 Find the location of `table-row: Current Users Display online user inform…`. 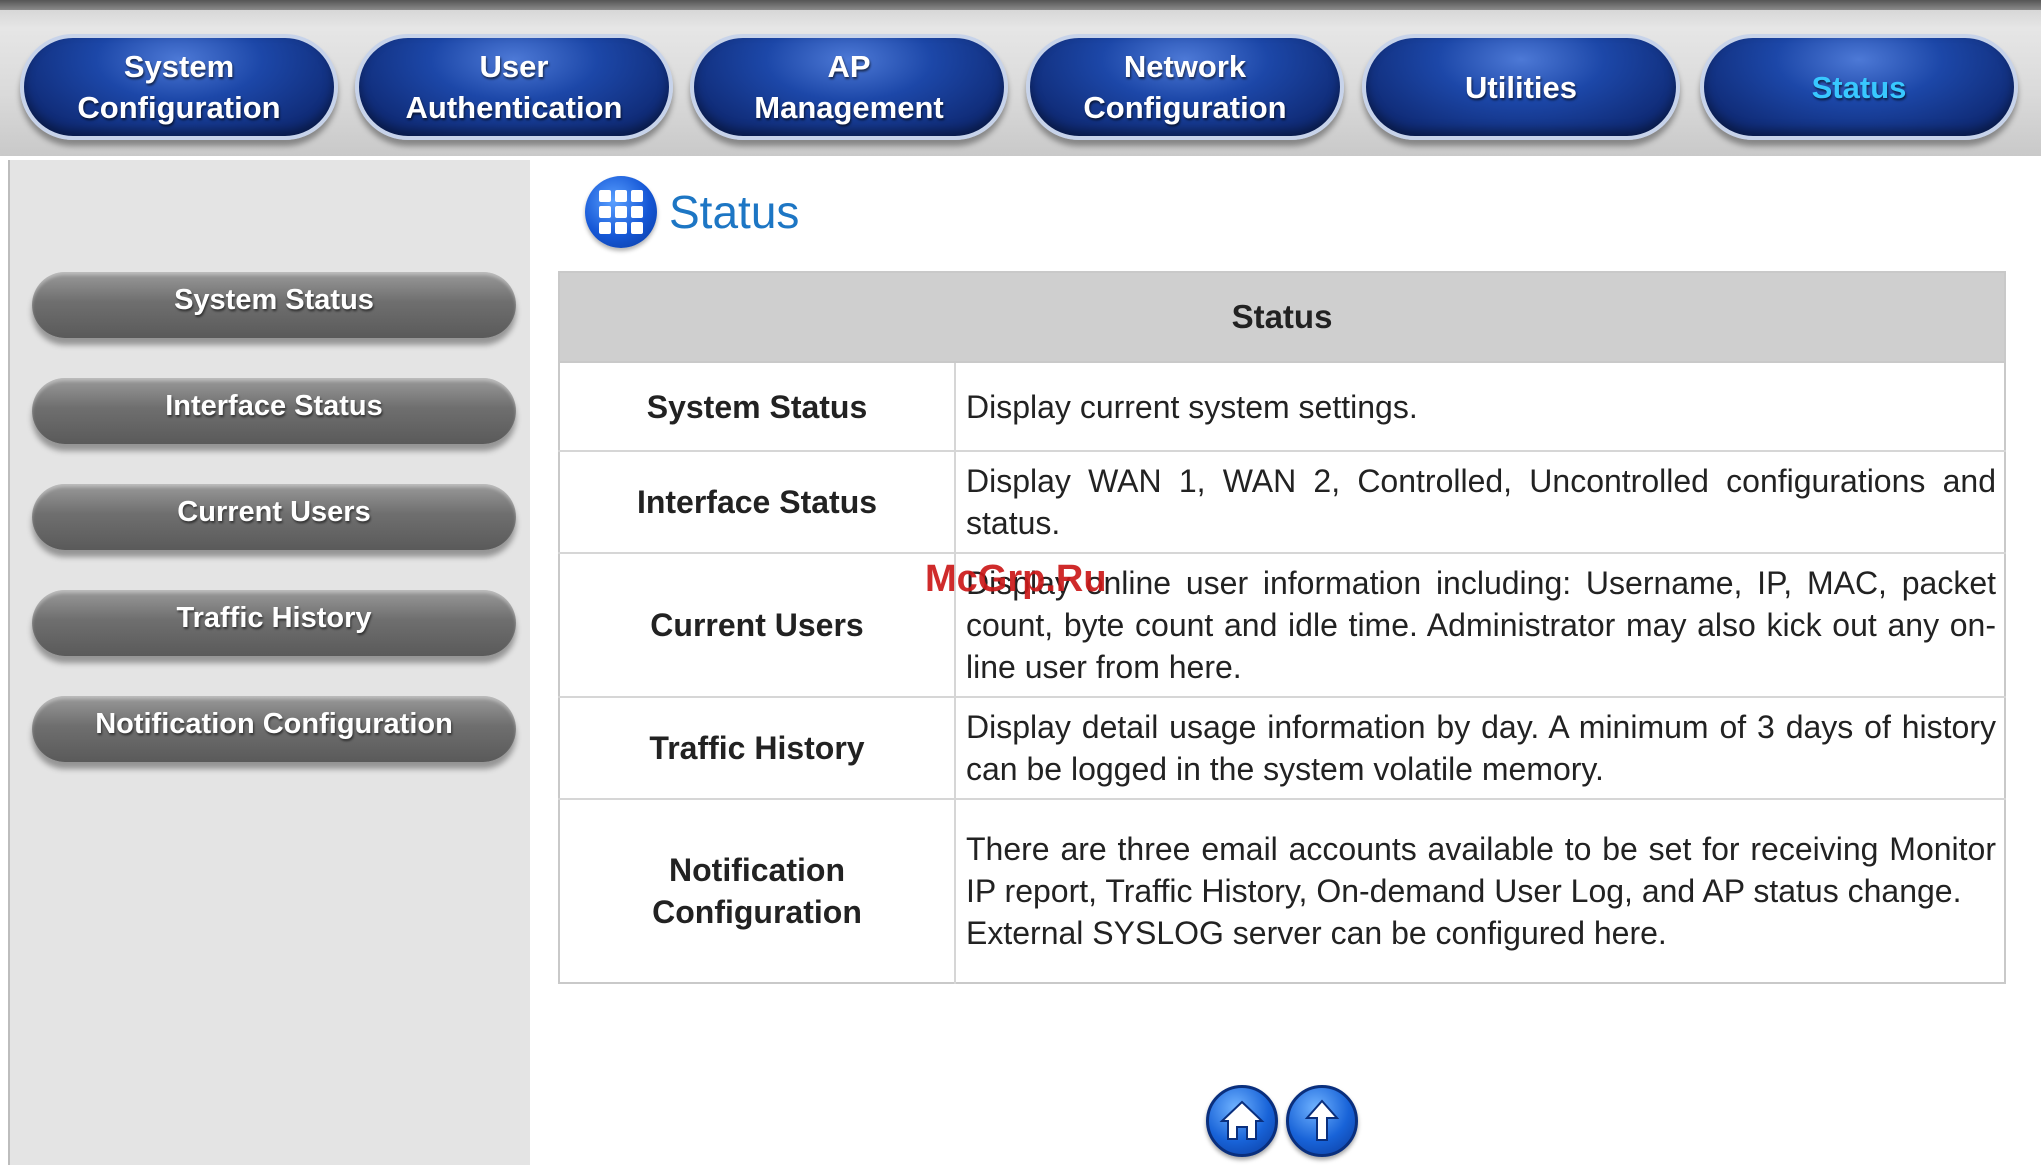

table-row: Current Users Display online user inform… is located at coordinates (1282, 624).